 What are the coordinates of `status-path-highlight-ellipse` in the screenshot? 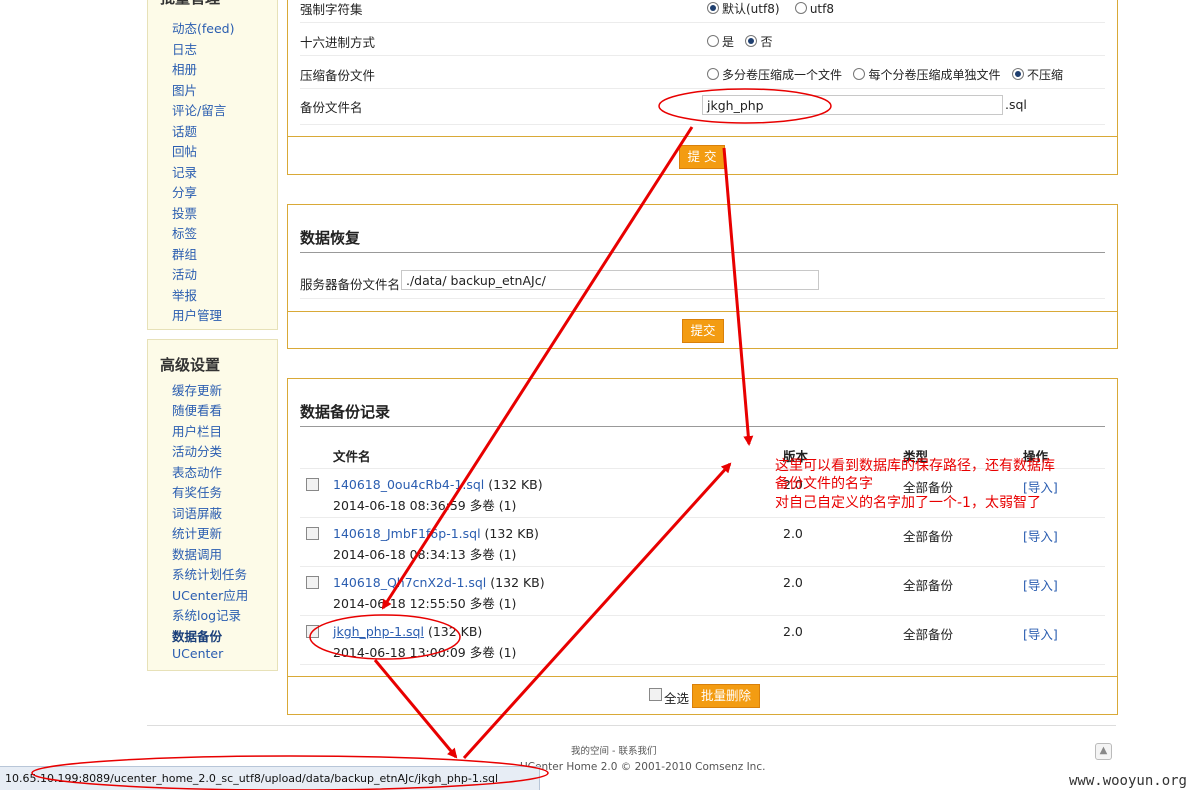 It's located at (290, 772).